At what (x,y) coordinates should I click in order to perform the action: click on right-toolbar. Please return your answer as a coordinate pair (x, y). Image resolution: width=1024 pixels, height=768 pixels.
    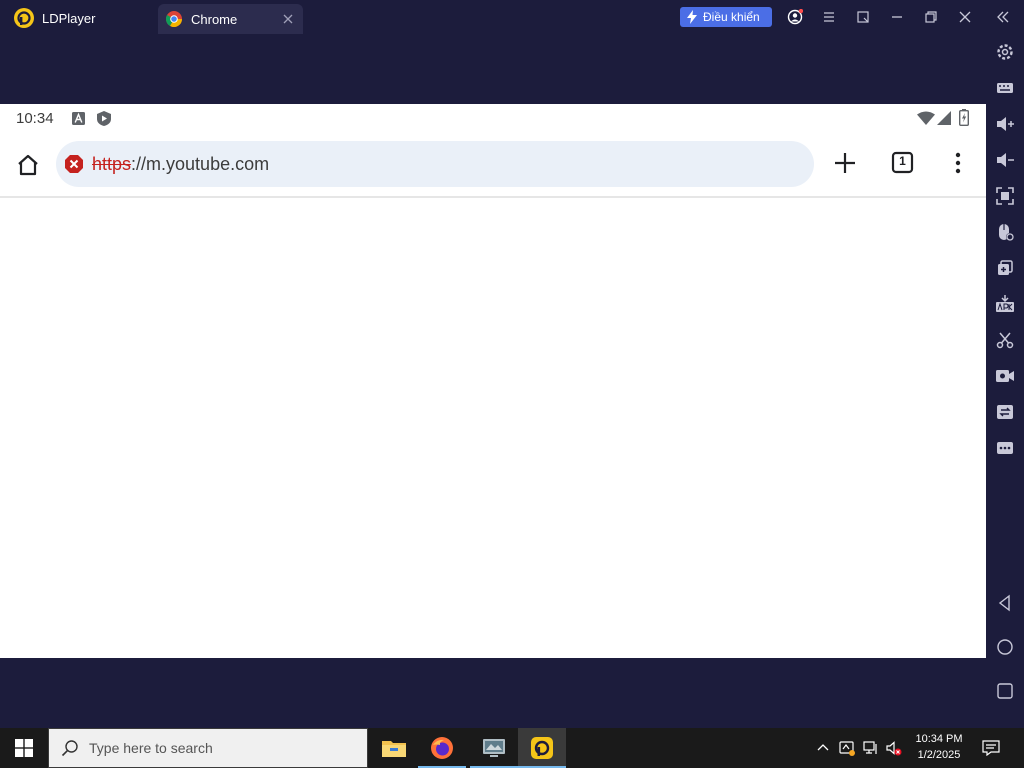
    Looking at the image, I should click on (1005, 382).